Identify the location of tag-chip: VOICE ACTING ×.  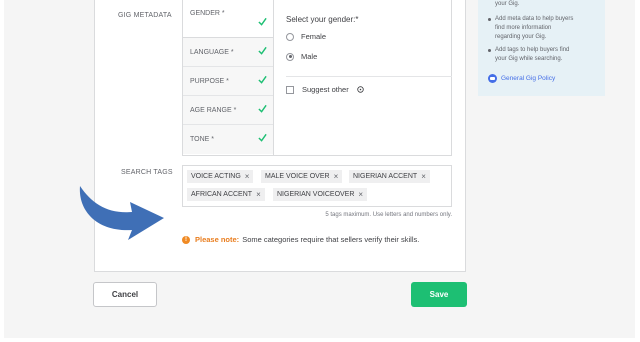
(220, 176).